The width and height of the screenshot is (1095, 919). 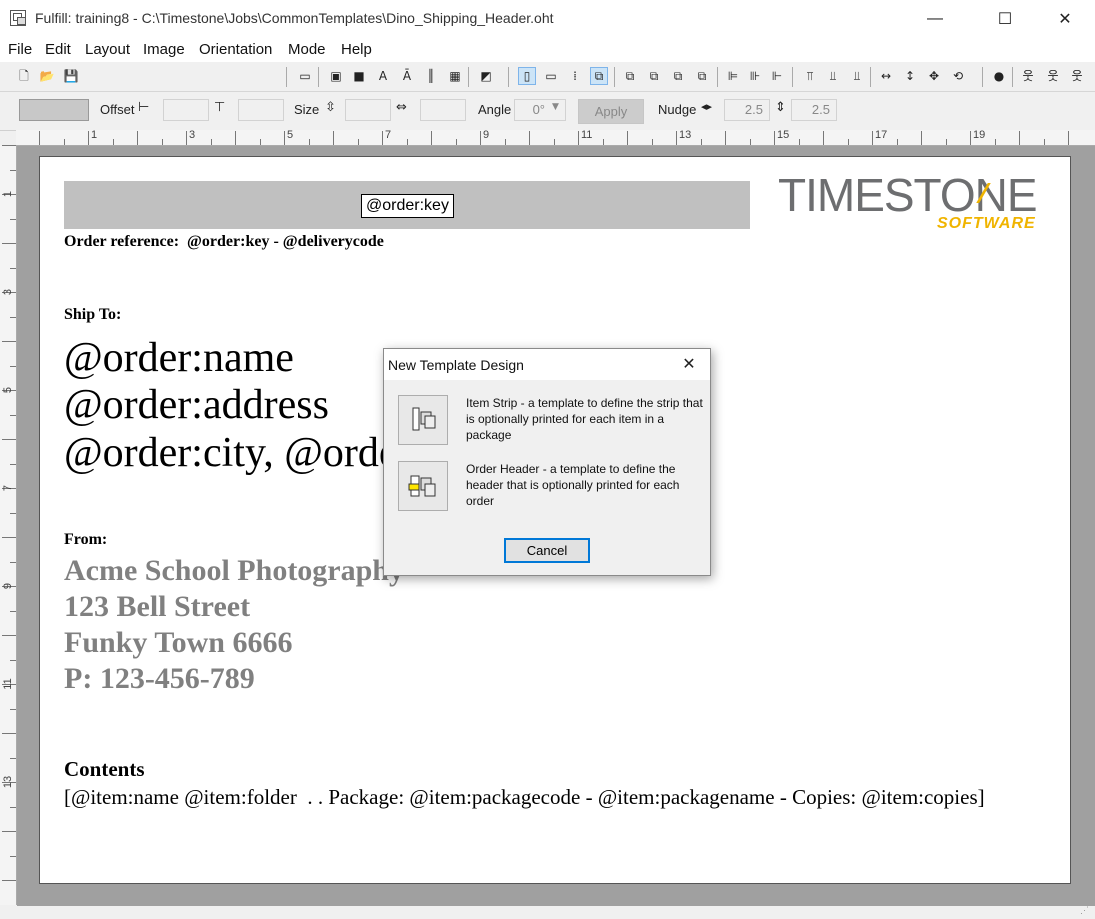 What do you see at coordinates (186, 110) in the screenshot?
I see `offset-x-field` at bounding box center [186, 110].